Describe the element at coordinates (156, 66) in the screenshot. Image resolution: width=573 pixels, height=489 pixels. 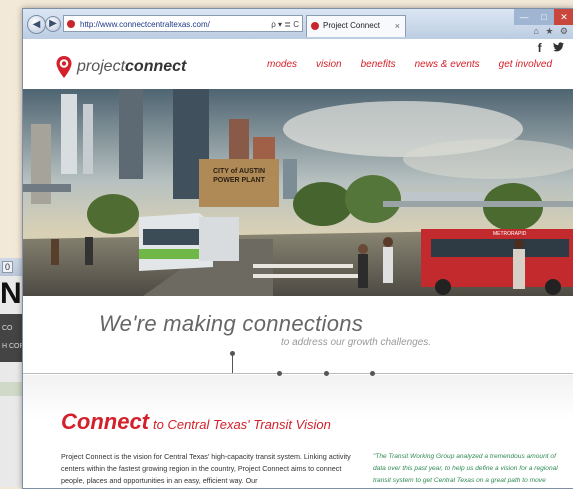
I see `logo-suffix: connect` at that location.